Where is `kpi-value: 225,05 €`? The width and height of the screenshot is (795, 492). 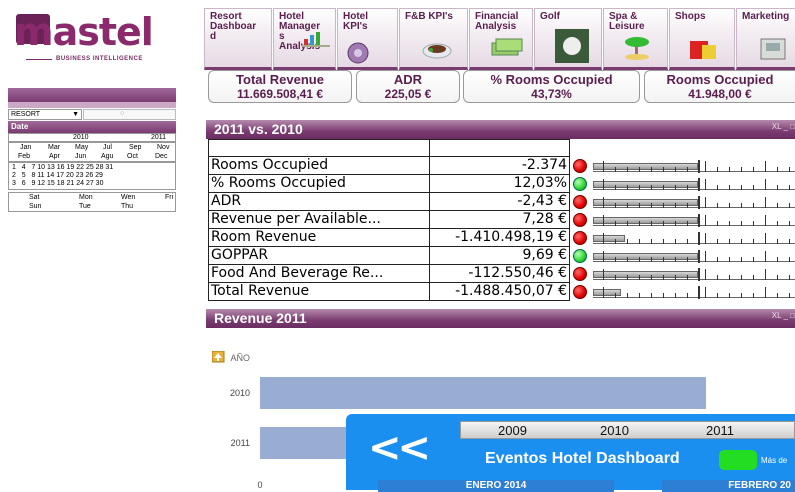 kpi-value: 225,05 € is located at coordinates (408, 94).